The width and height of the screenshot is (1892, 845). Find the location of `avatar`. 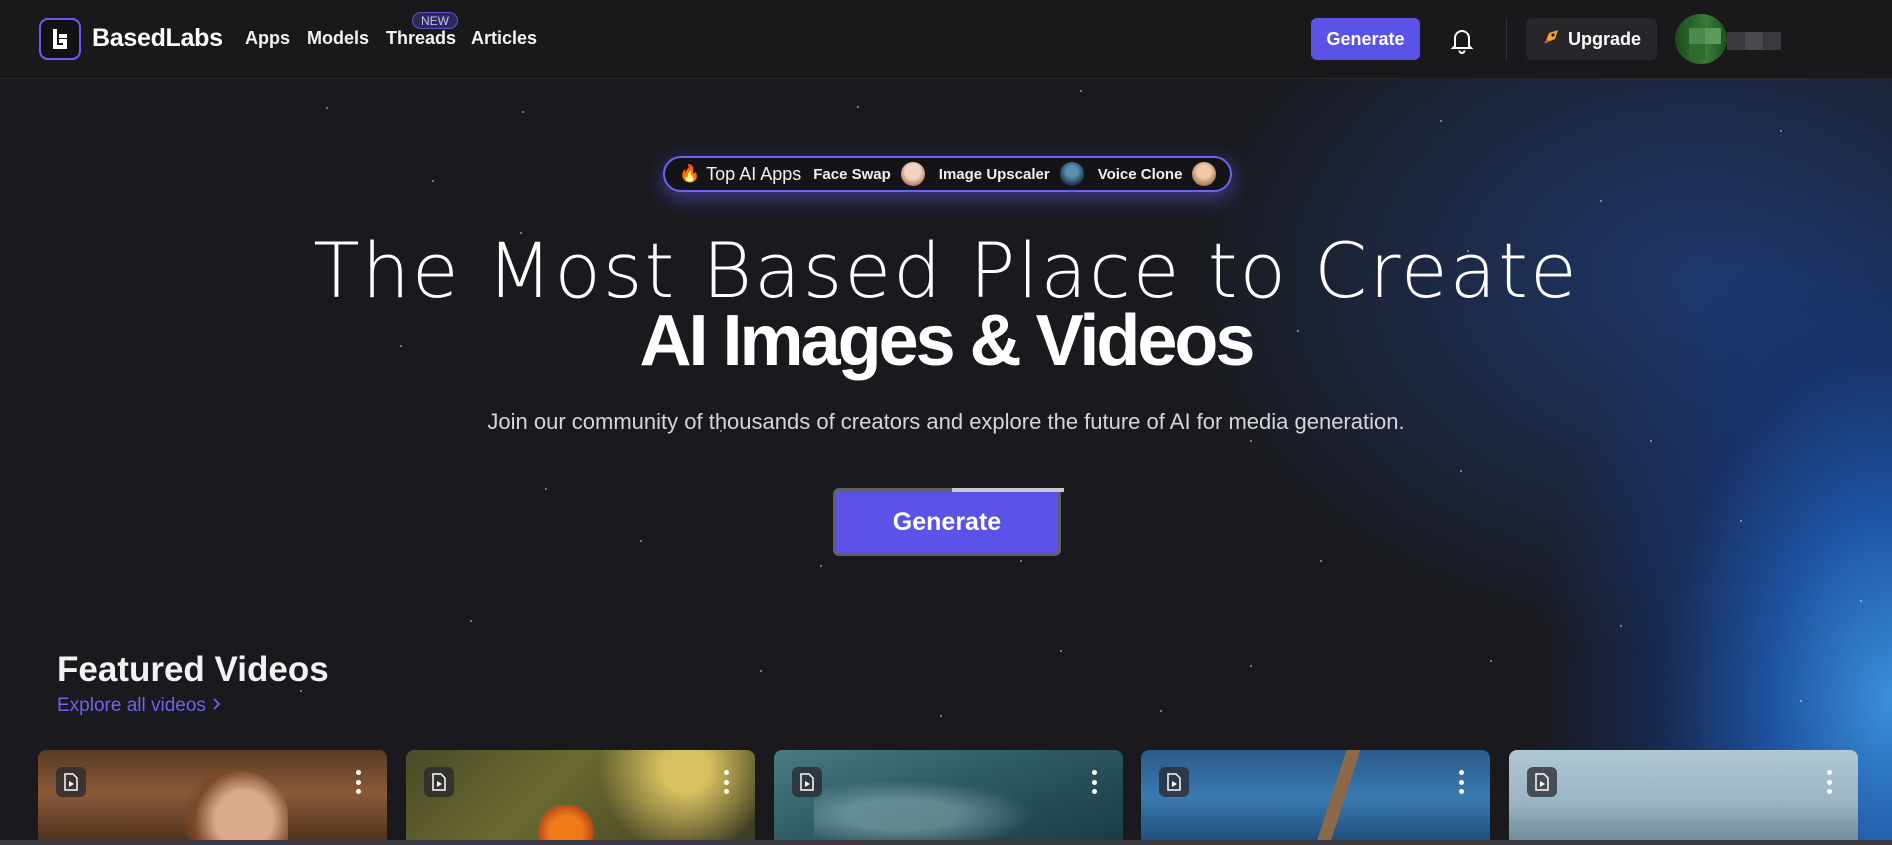

avatar is located at coordinates (1701, 39).